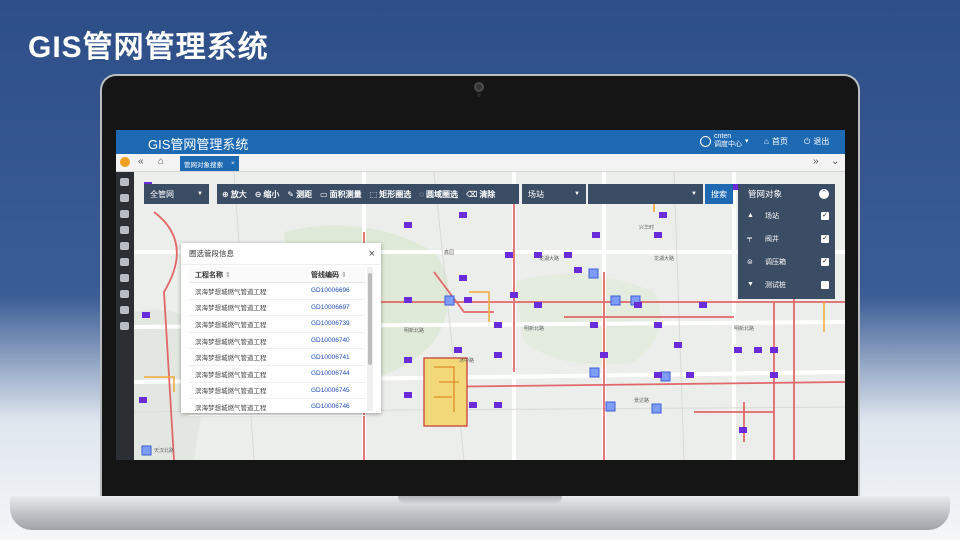  I want to click on search-button: 搜索, so click(719, 194).